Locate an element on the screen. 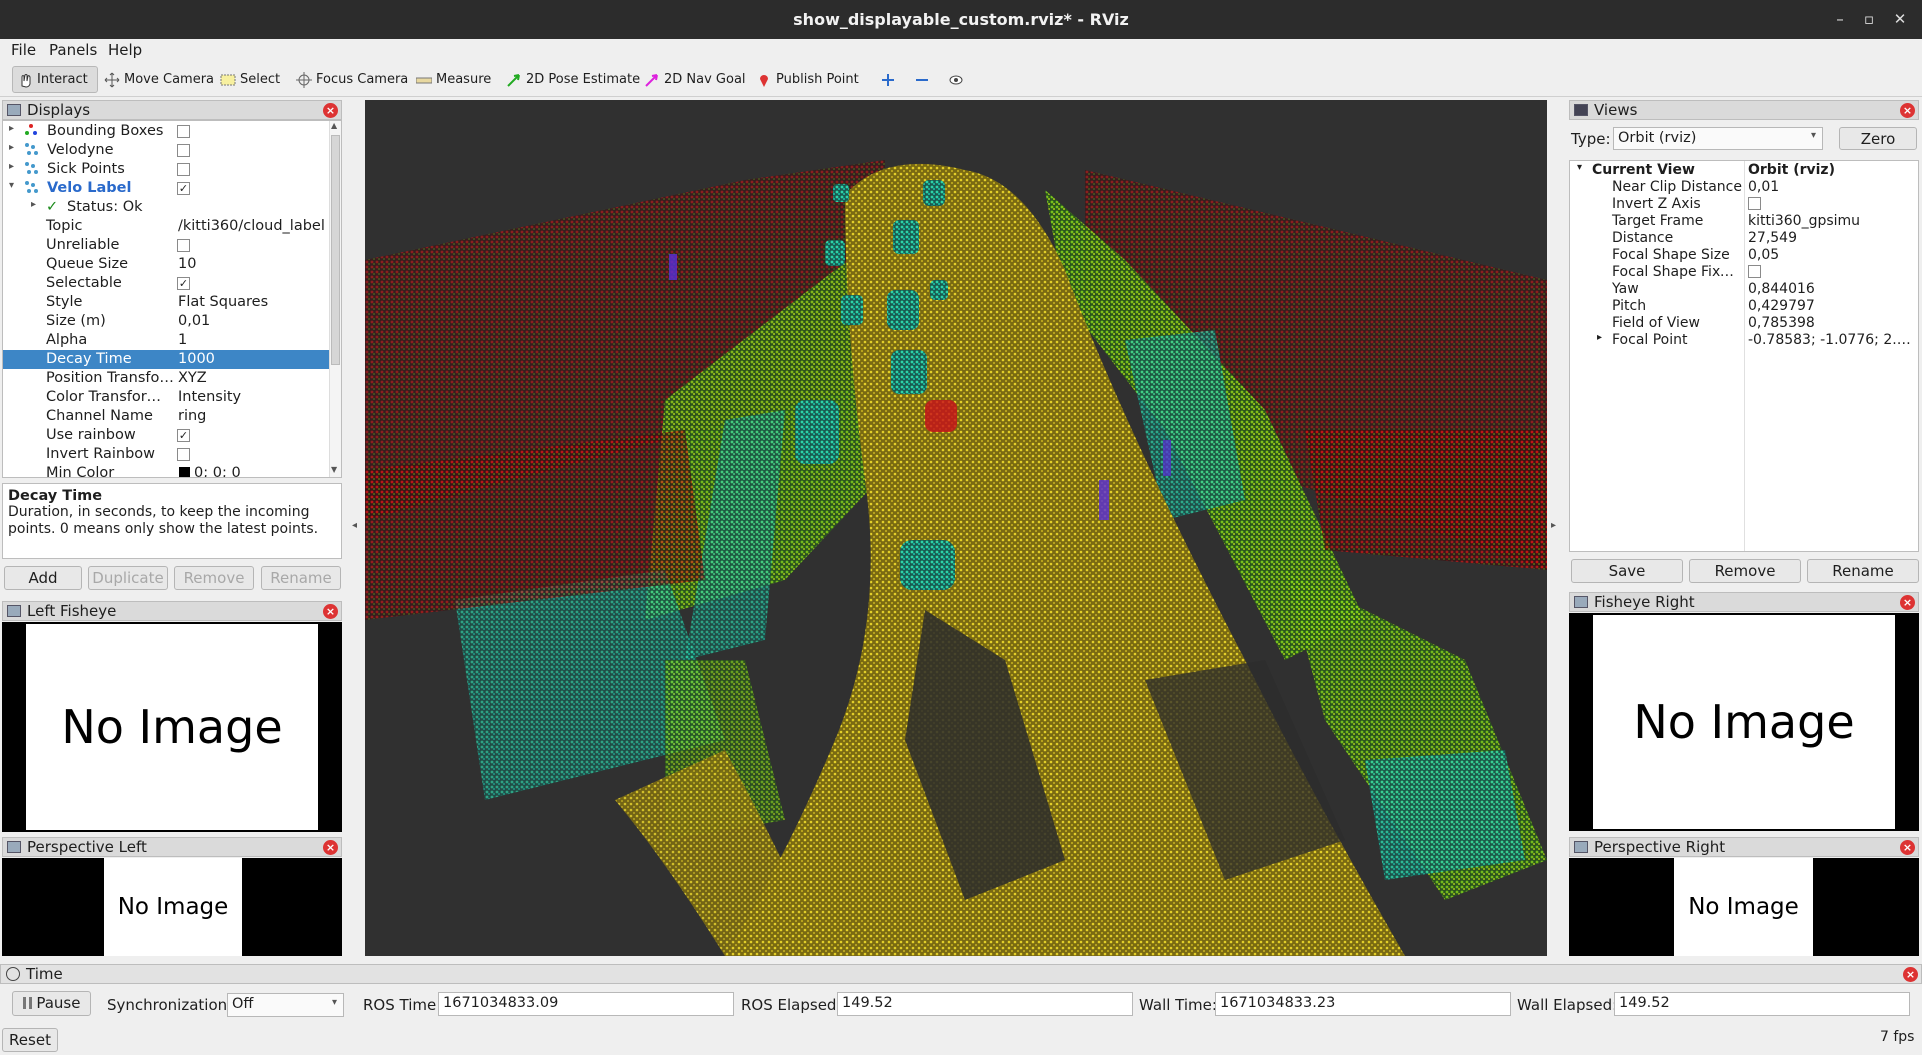  property-decay-time: Decay Time 1000 is located at coordinates (166, 359).